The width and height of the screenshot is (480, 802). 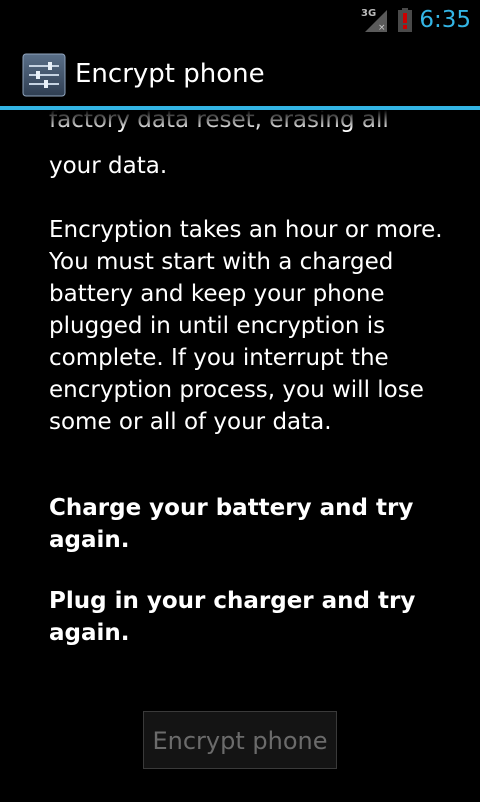 I want to click on intro-text-tail: your data., so click(x=108, y=166).